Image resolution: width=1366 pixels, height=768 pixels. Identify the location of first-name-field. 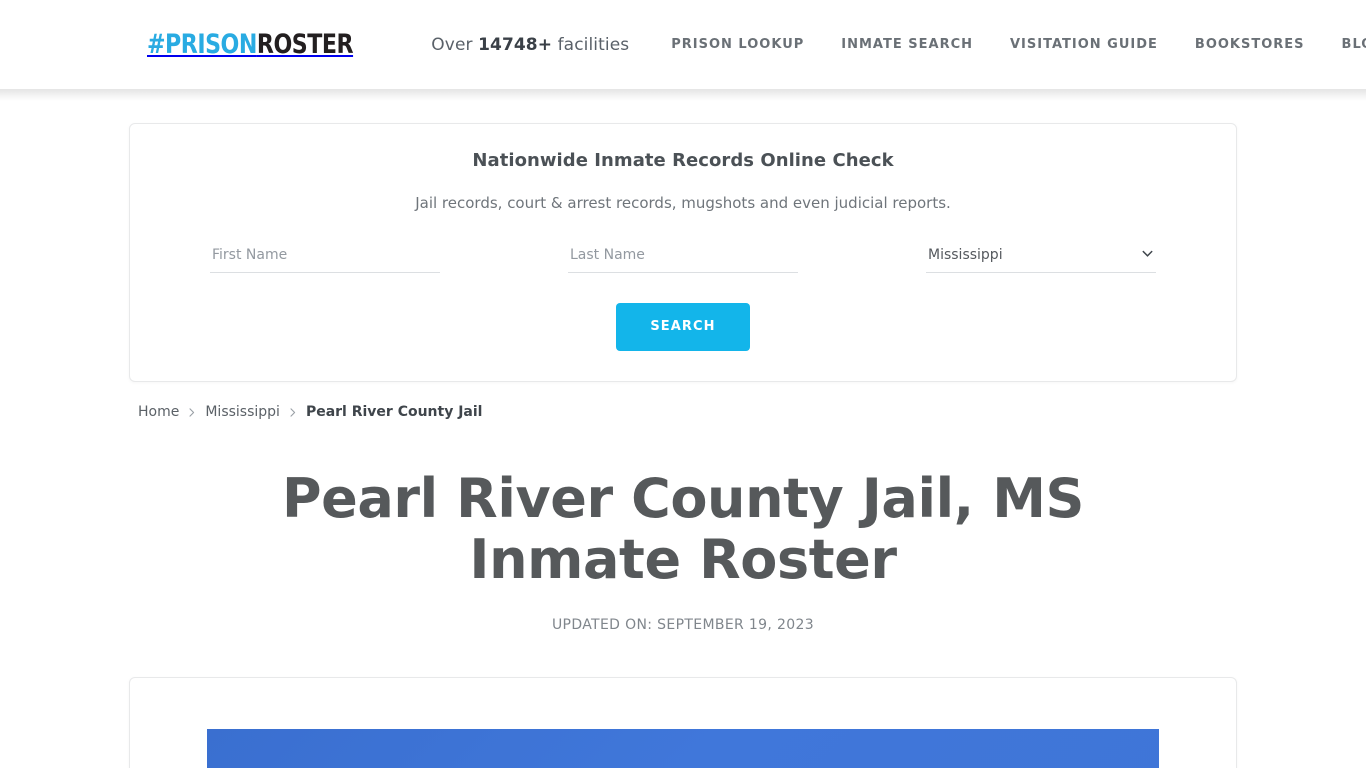
(325, 258).